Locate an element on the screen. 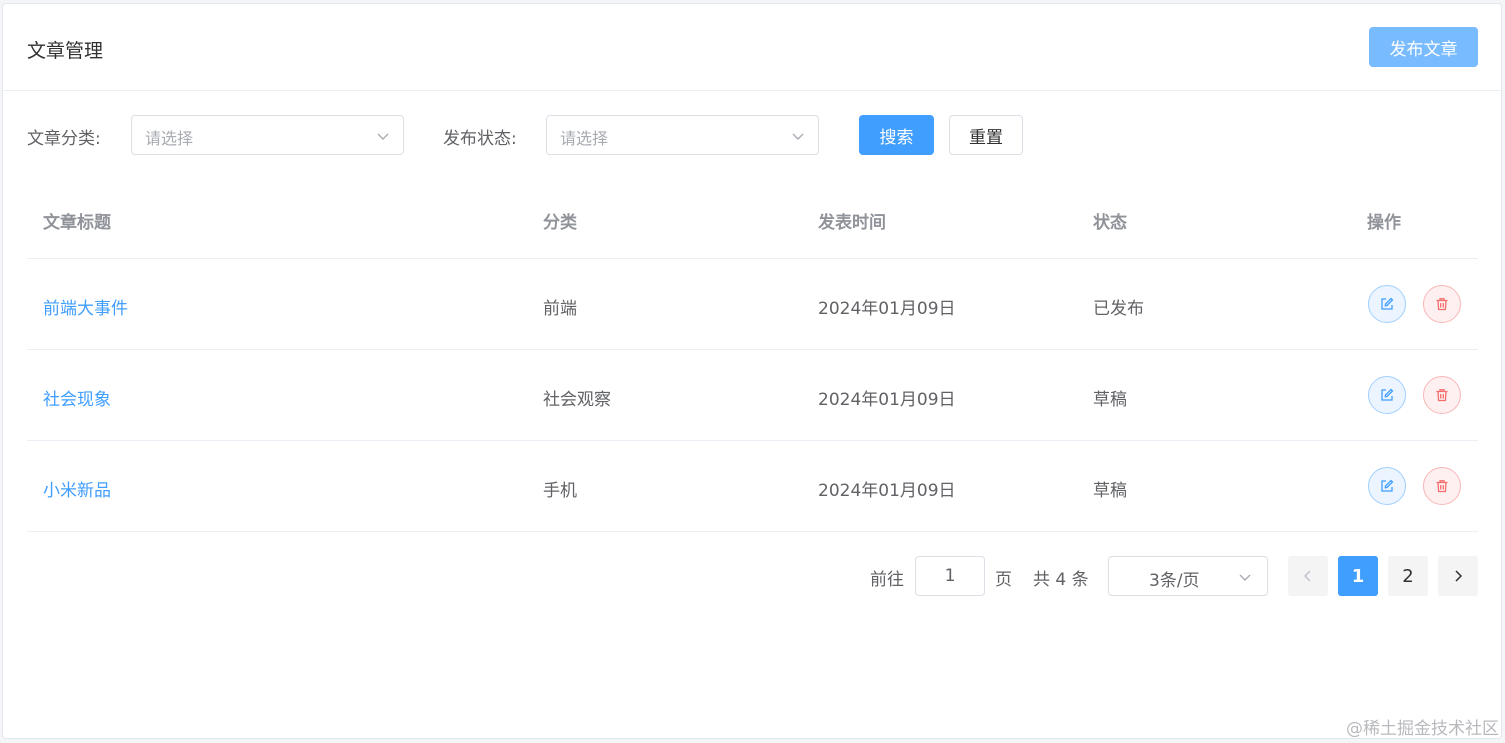 This screenshot has height=743, width=1505. next-page-button is located at coordinates (1458, 576).